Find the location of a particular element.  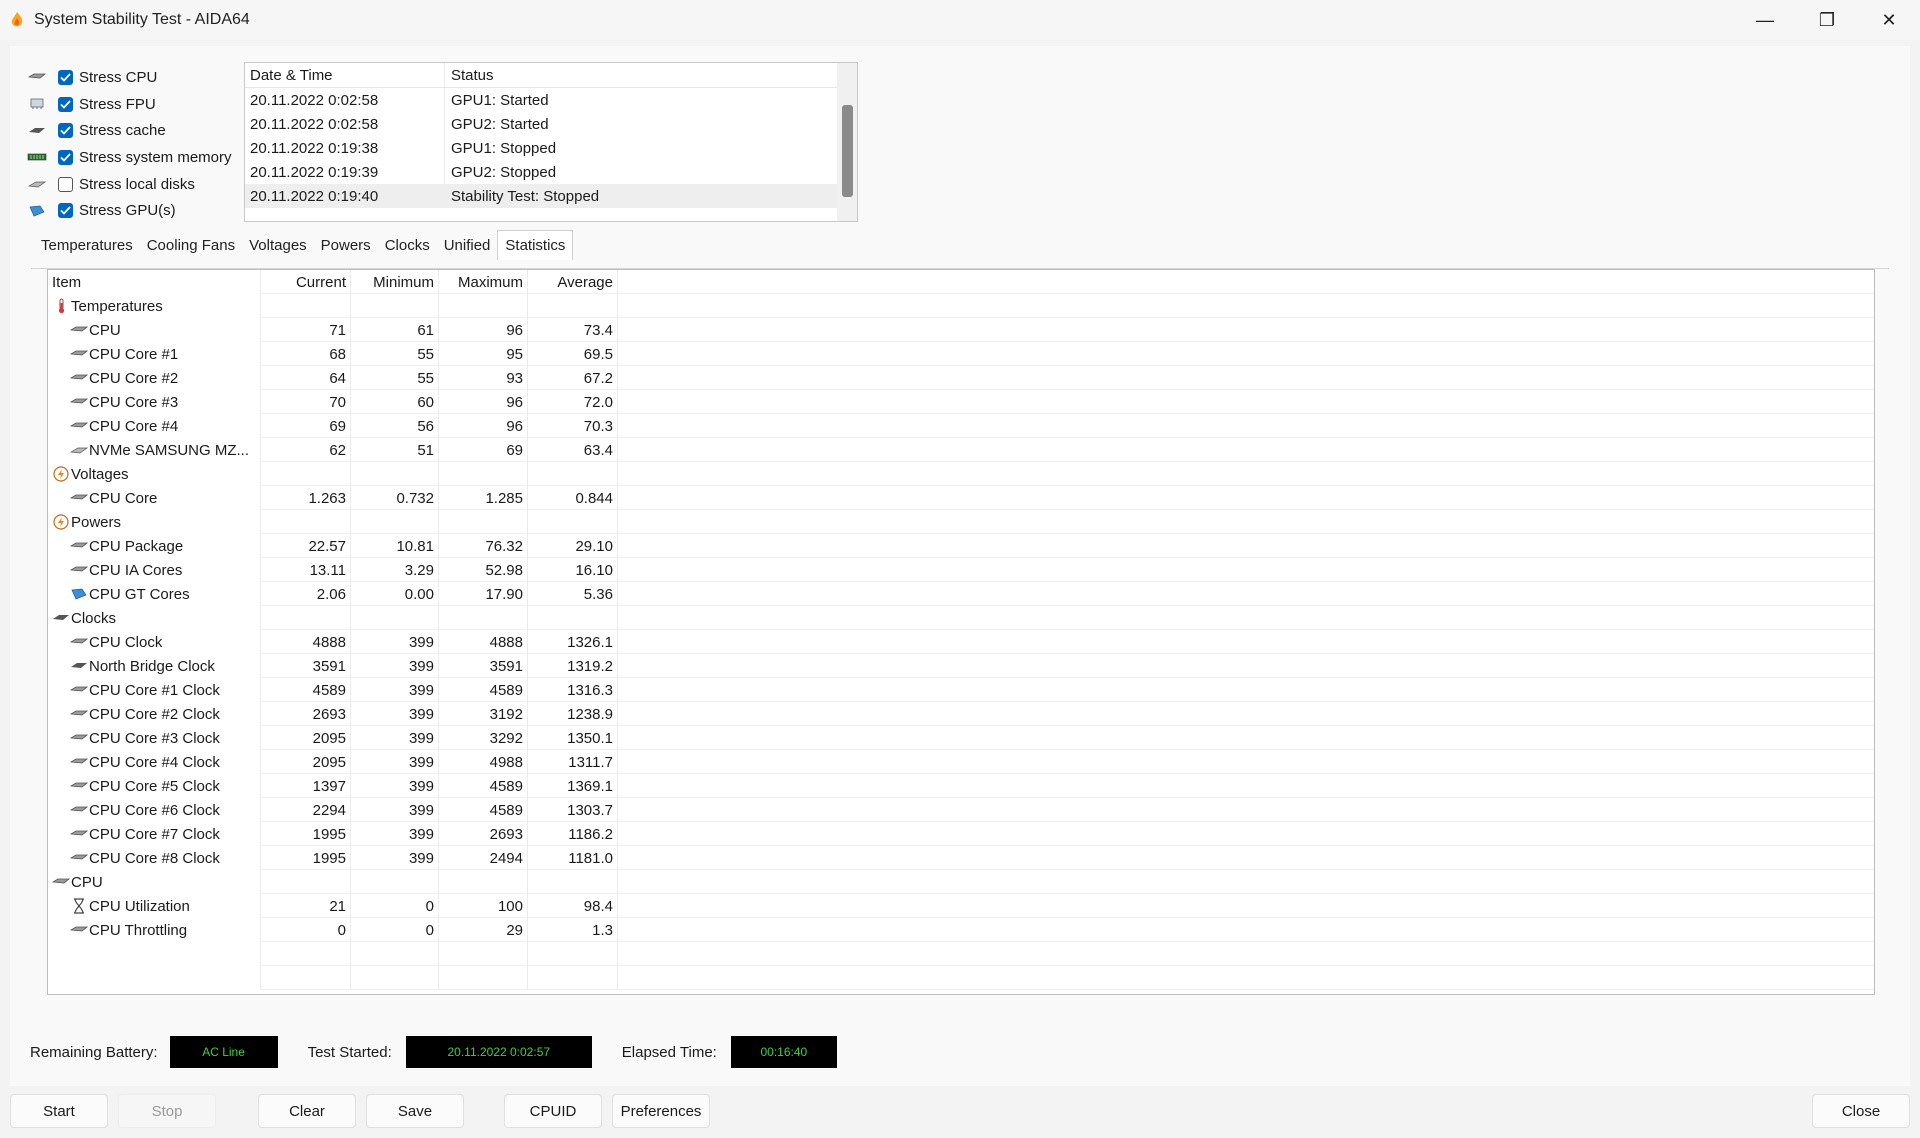

minimize-button: — is located at coordinates (1765, 20).